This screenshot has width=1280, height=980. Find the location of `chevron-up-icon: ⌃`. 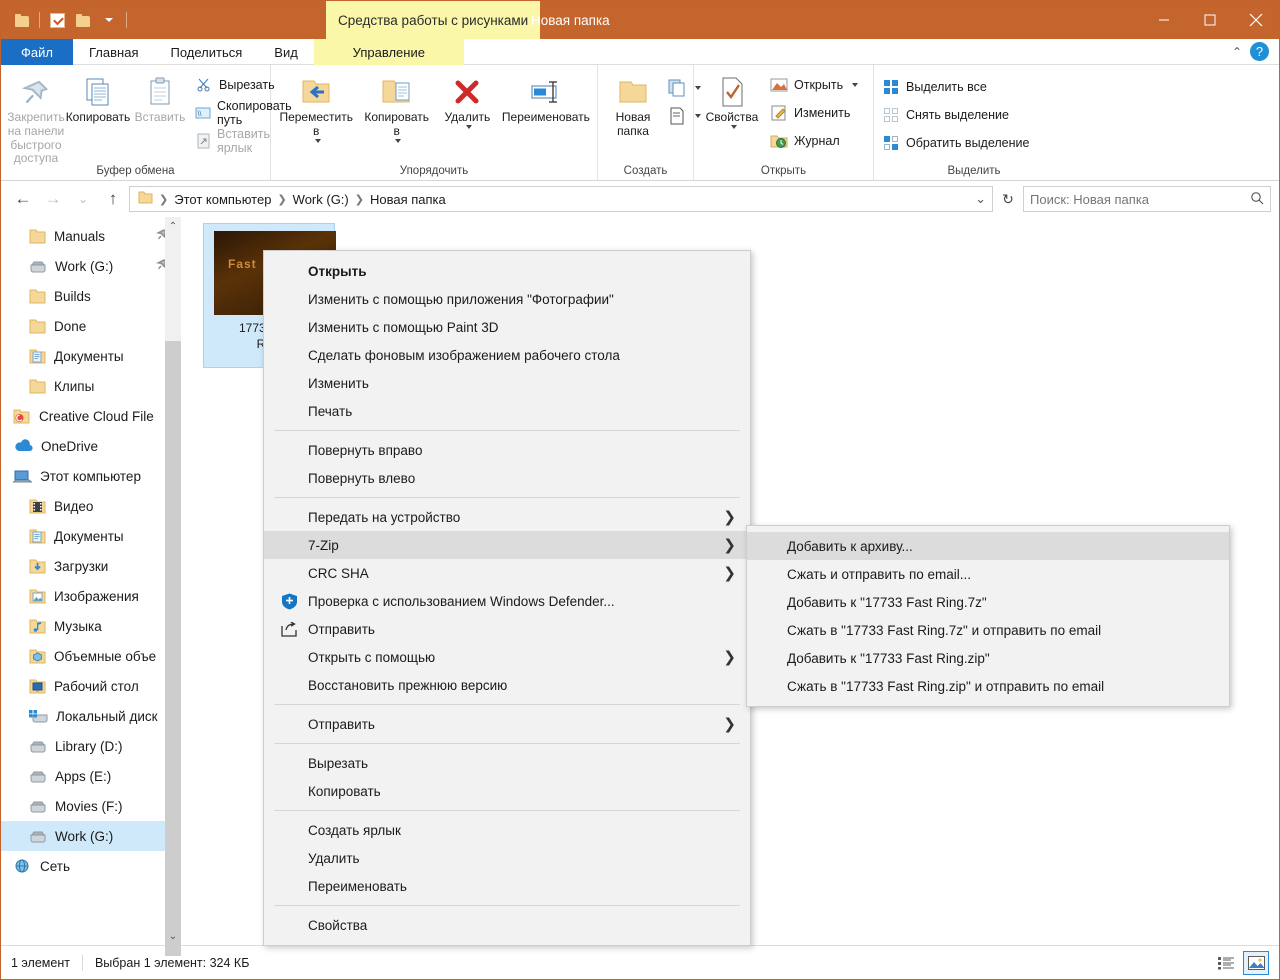

chevron-up-icon: ⌃ is located at coordinates (1237, 52).